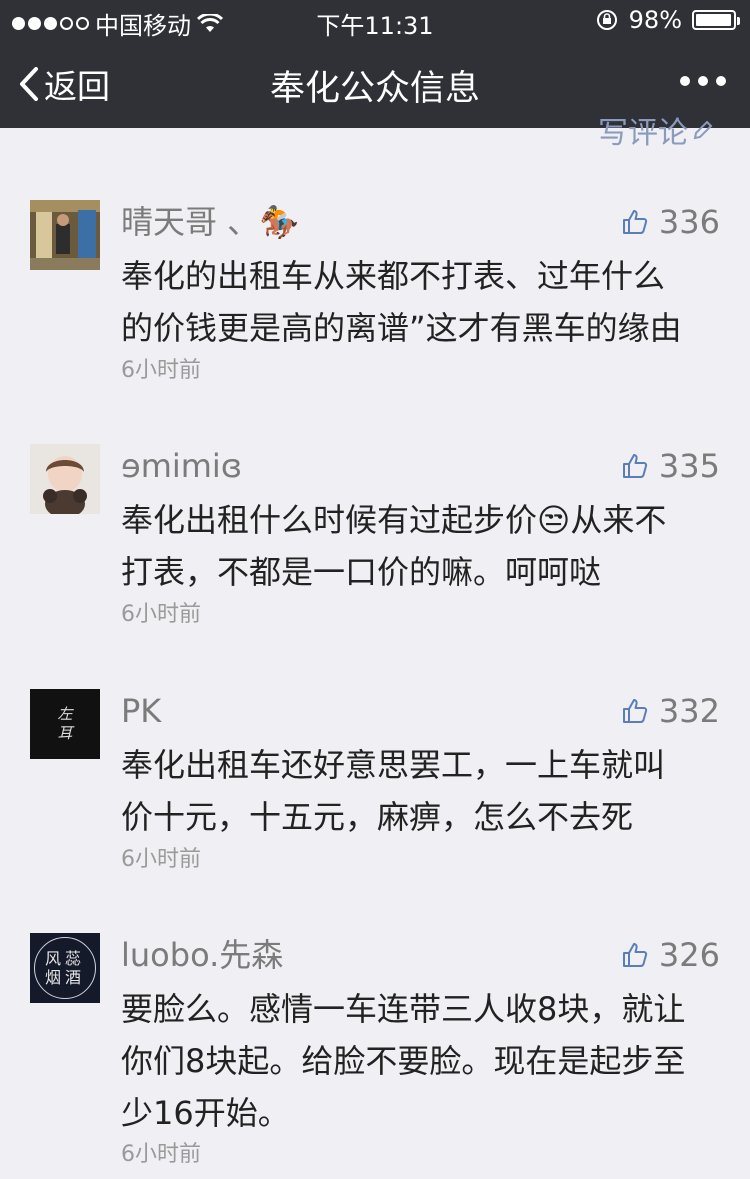 The height and width of the screenshot is (1179, 750). Describe the element at coordinates (202, 955) in the screenshot. I see `commenter-name: luobo.先森` at that location.